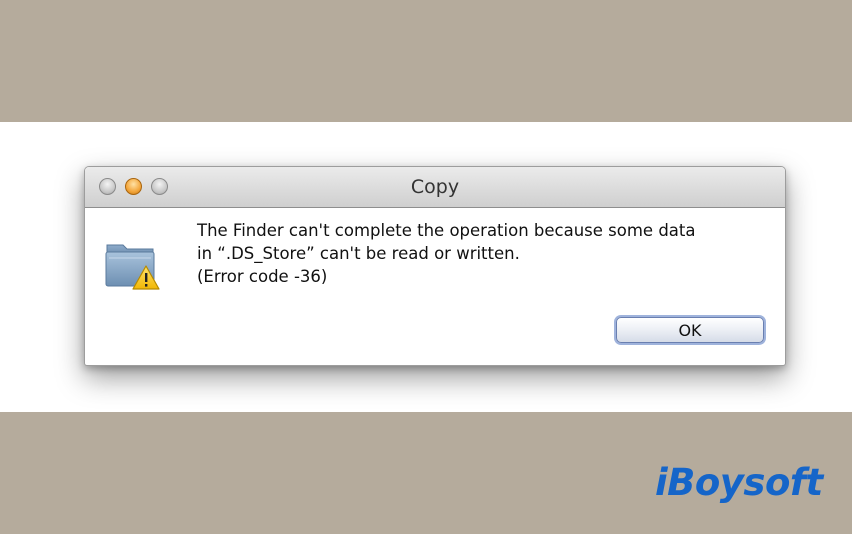 The image size is (852, 534). I want to click on ok-button: OK, so click(690, 330).